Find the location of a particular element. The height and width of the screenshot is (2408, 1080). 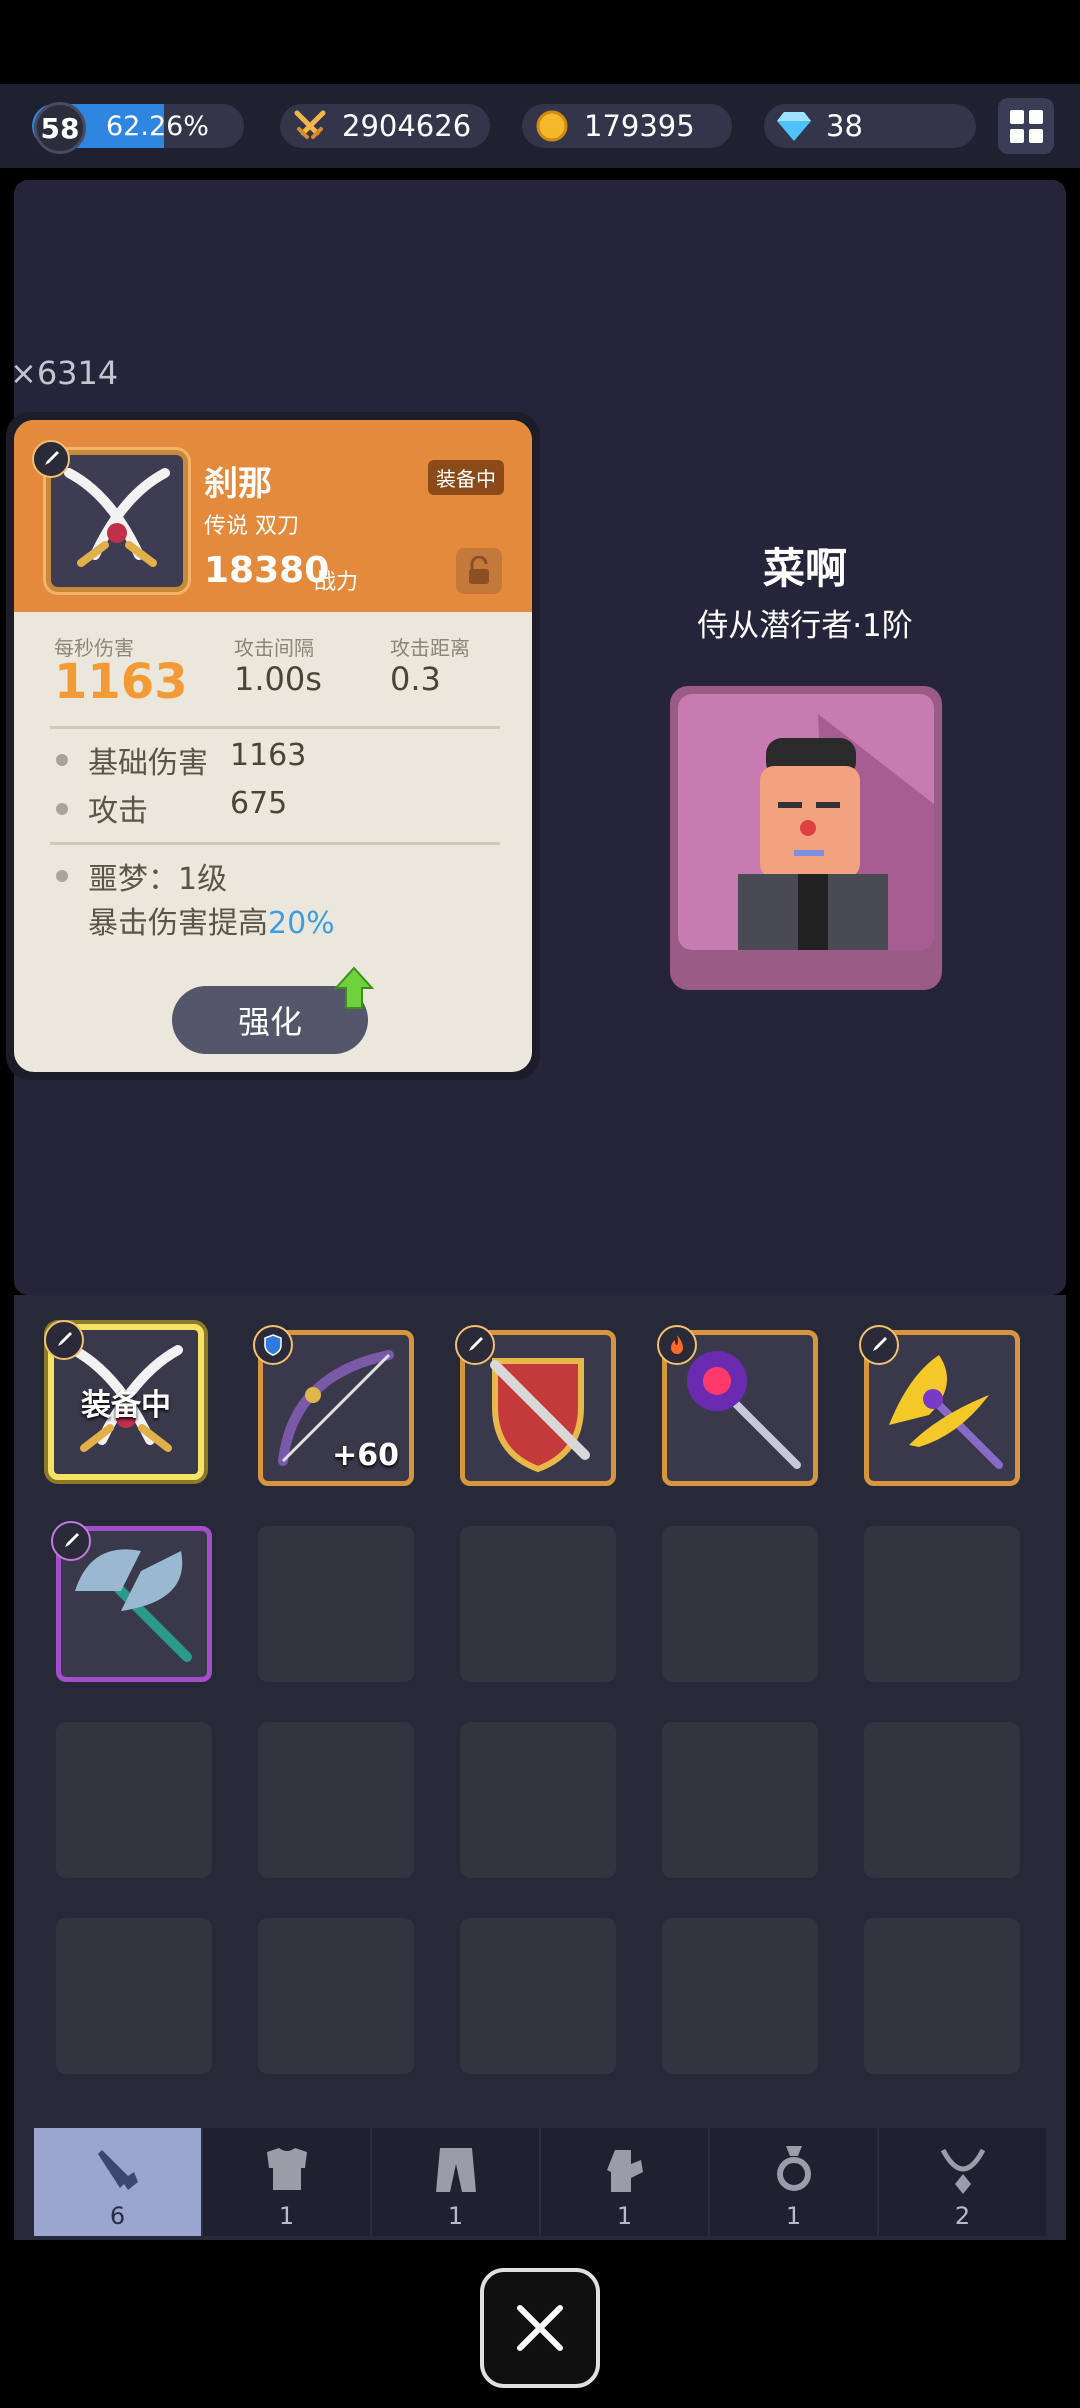

weapon-card-header: 刹那 传说 双刀 18380 战力 装备中 is located at coordinates (273, 516).